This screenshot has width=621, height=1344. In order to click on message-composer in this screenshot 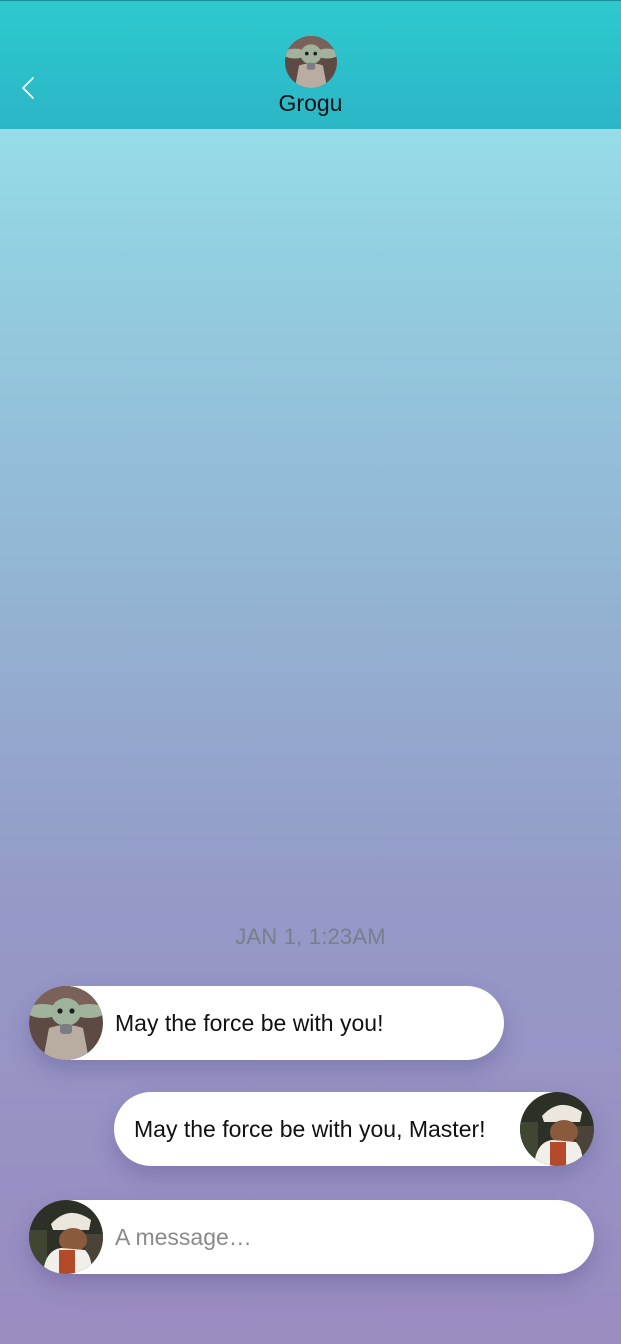, I will do `click(311, 1237)`.